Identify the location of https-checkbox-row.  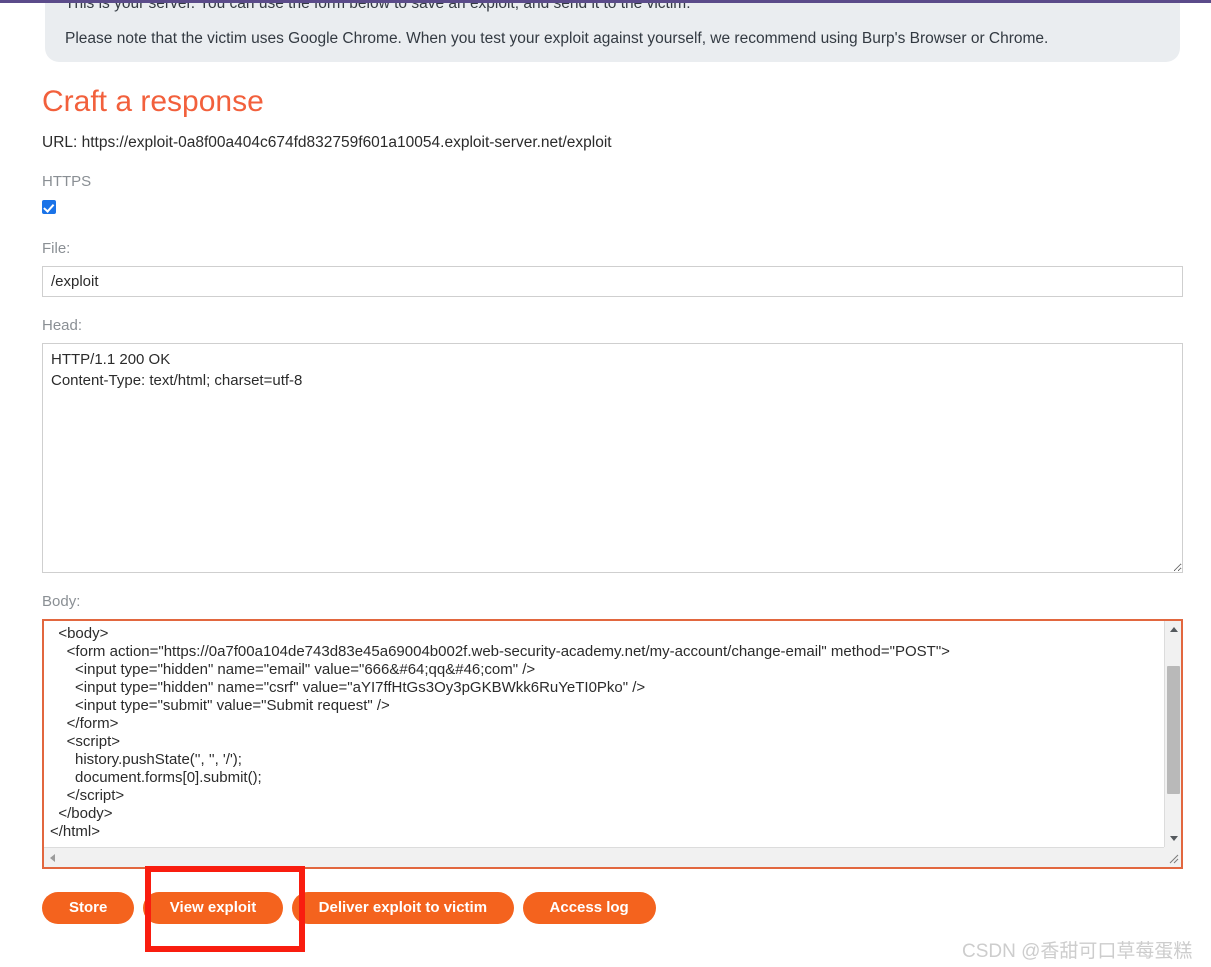
(612, 210).